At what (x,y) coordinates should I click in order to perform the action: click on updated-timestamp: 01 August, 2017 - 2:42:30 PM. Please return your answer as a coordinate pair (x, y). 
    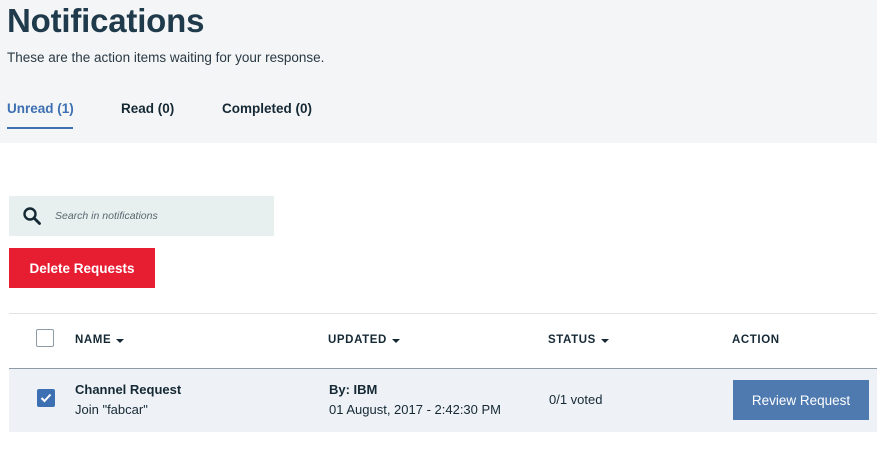
    Looking at the image, I should click on (415, 409).